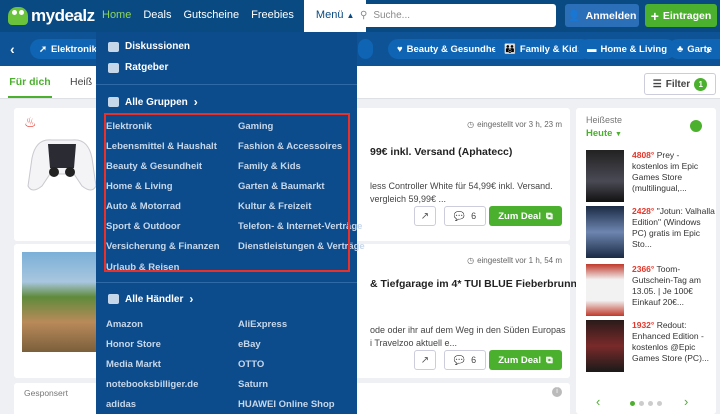 The width and height of the screenshot is (720, 414). What do you see at coordinates (272, 16) in the screenshot?
I see `nav-freebies: Freebies` at bounding box center [272, 16].